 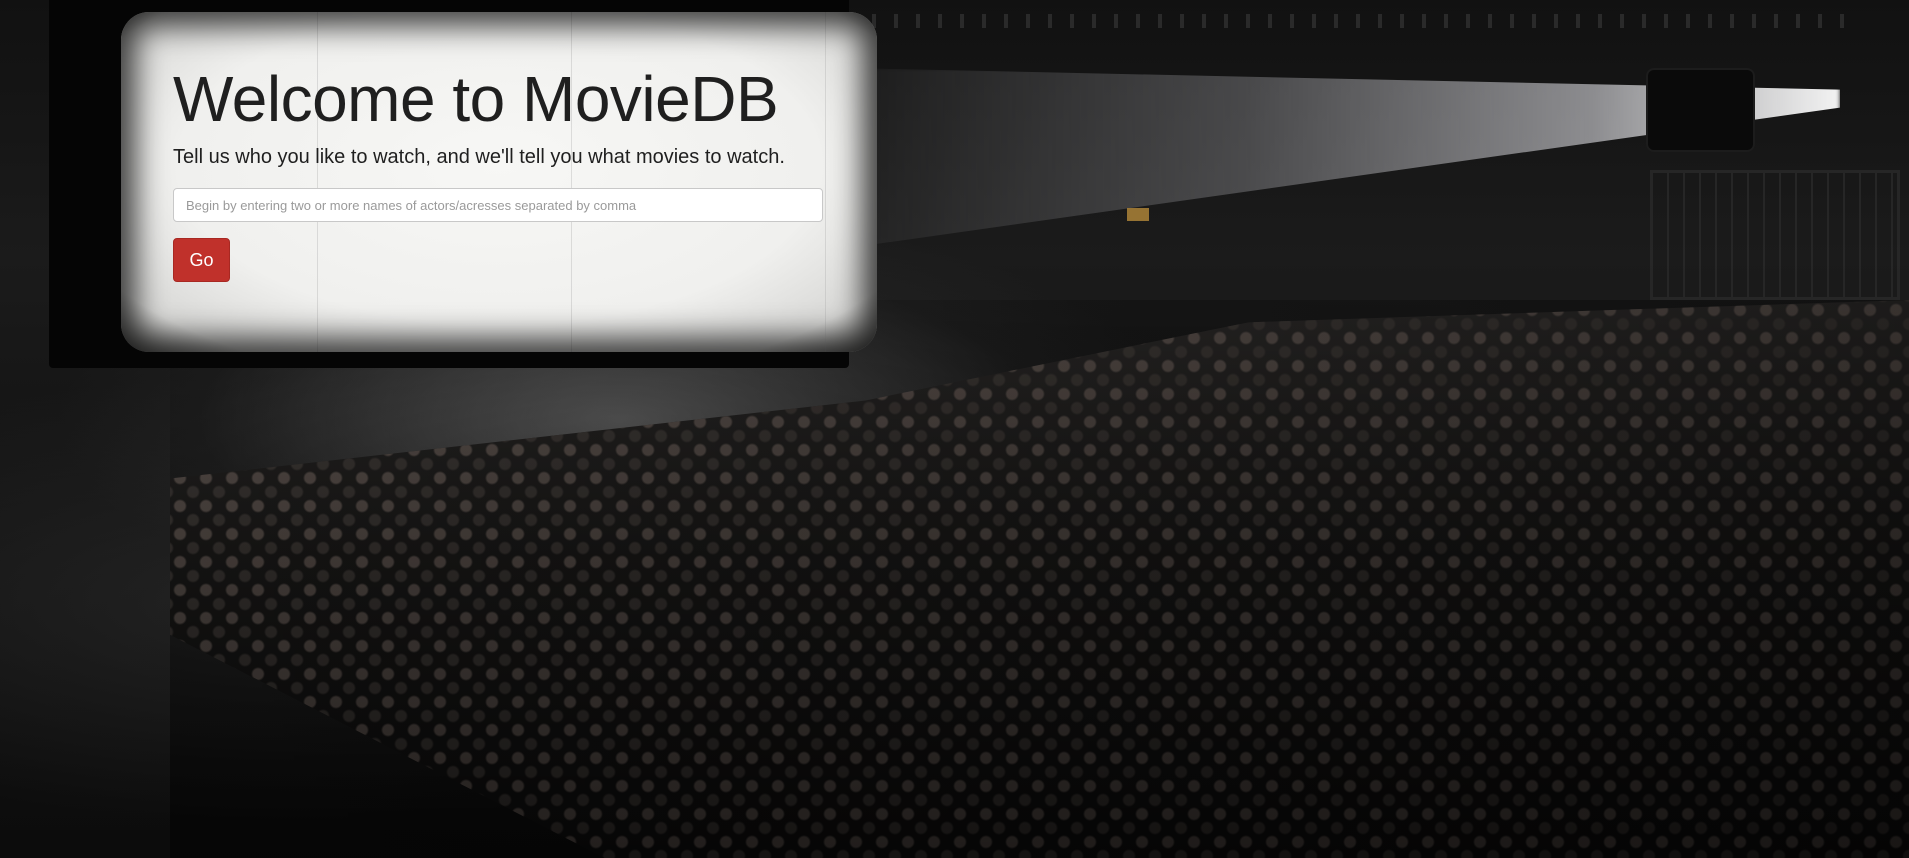 What do you see at coordinates (201, 260) in the screenshot?
I see `go-button: Go` at bounding box center [201, 260].